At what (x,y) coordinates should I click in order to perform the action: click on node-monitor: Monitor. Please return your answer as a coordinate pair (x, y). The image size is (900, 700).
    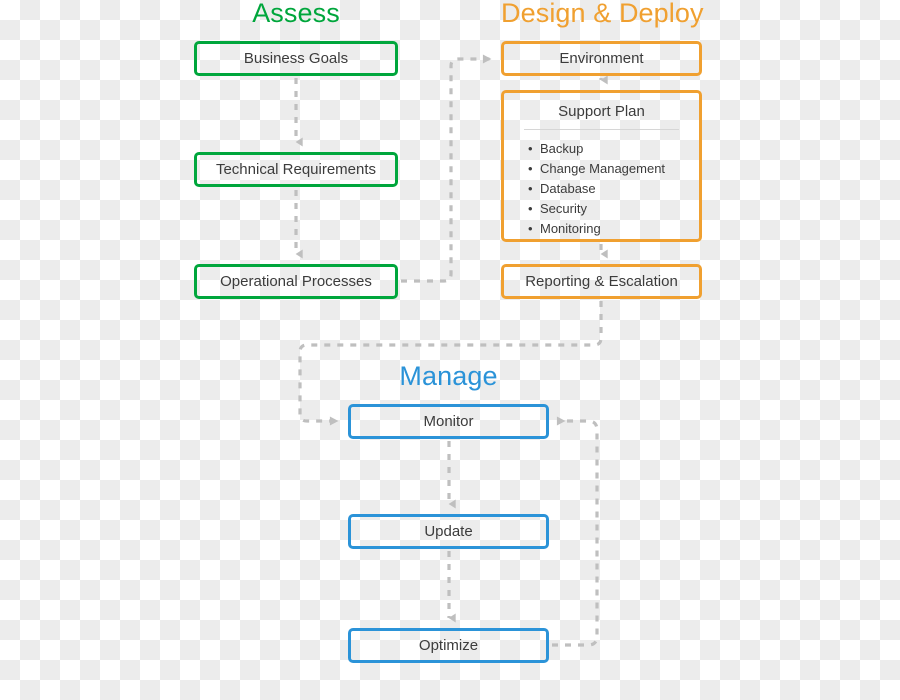
    Looking at the image, I should click on (448, 421).